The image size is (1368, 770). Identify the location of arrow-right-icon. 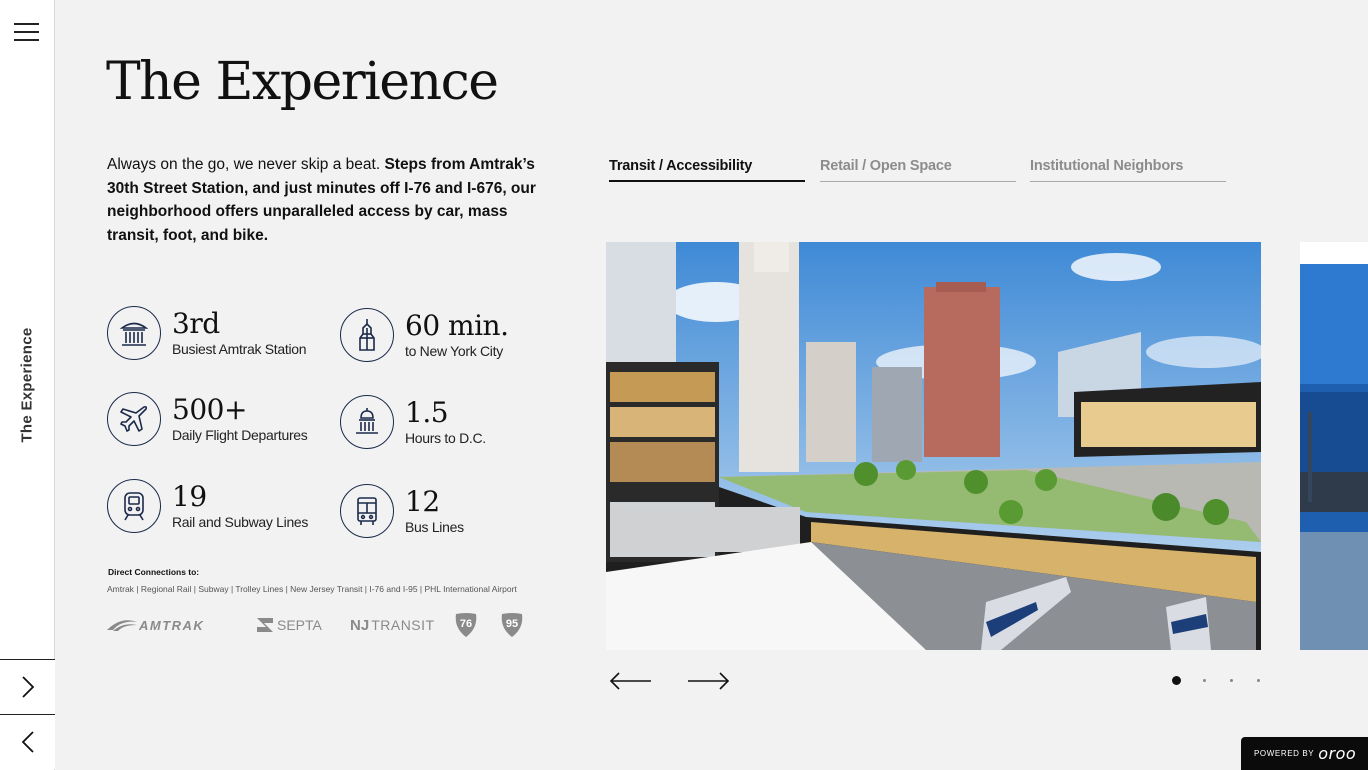
(709, 681).